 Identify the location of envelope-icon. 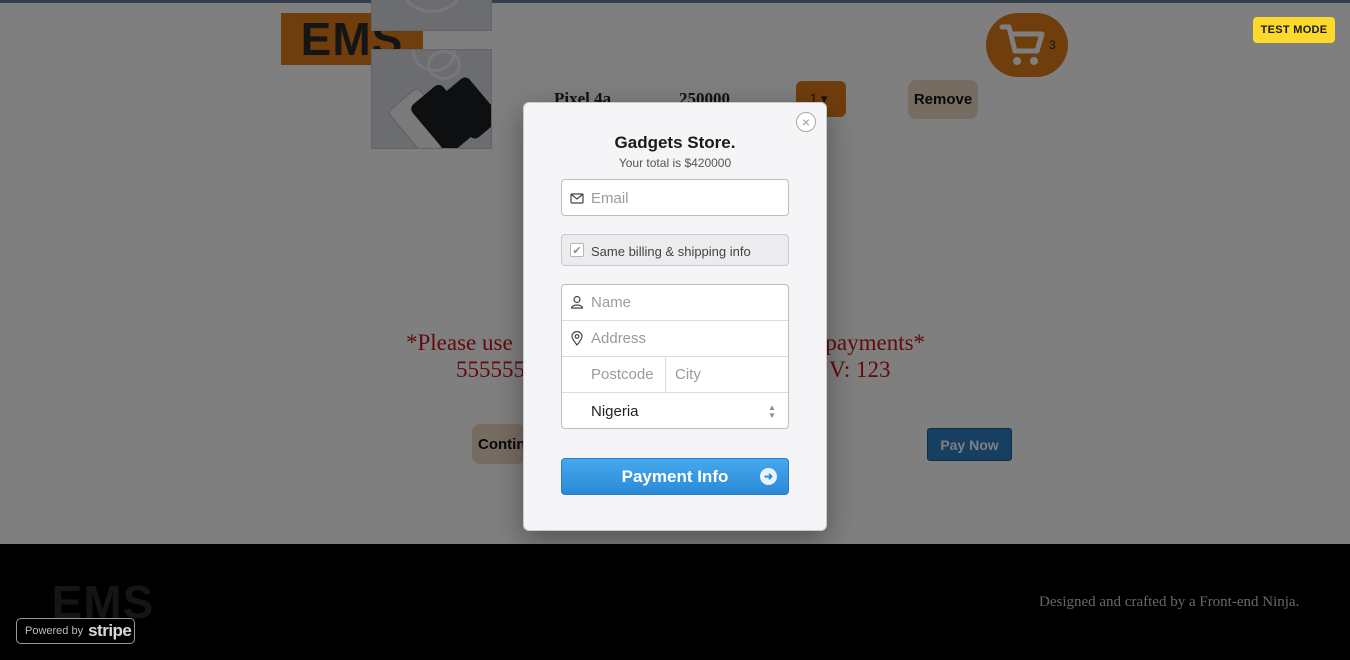
(577, 198).